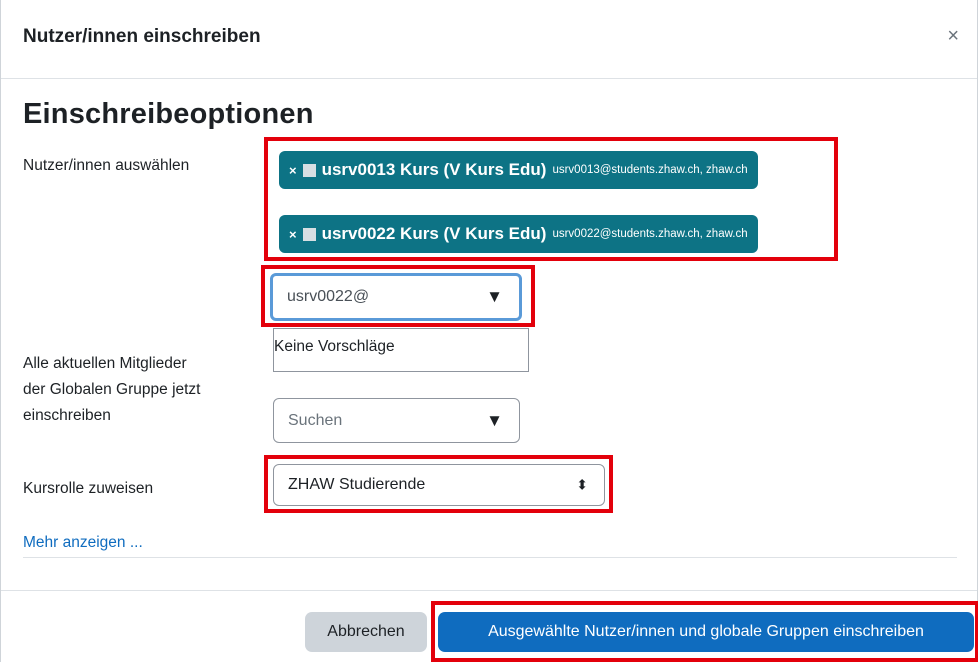 The image size is (978, 662). Describe the element at coordinates (105, 363) in the screenshot. I see `global-group-label-line: Alle aktuellen Mitglieder` at that location.